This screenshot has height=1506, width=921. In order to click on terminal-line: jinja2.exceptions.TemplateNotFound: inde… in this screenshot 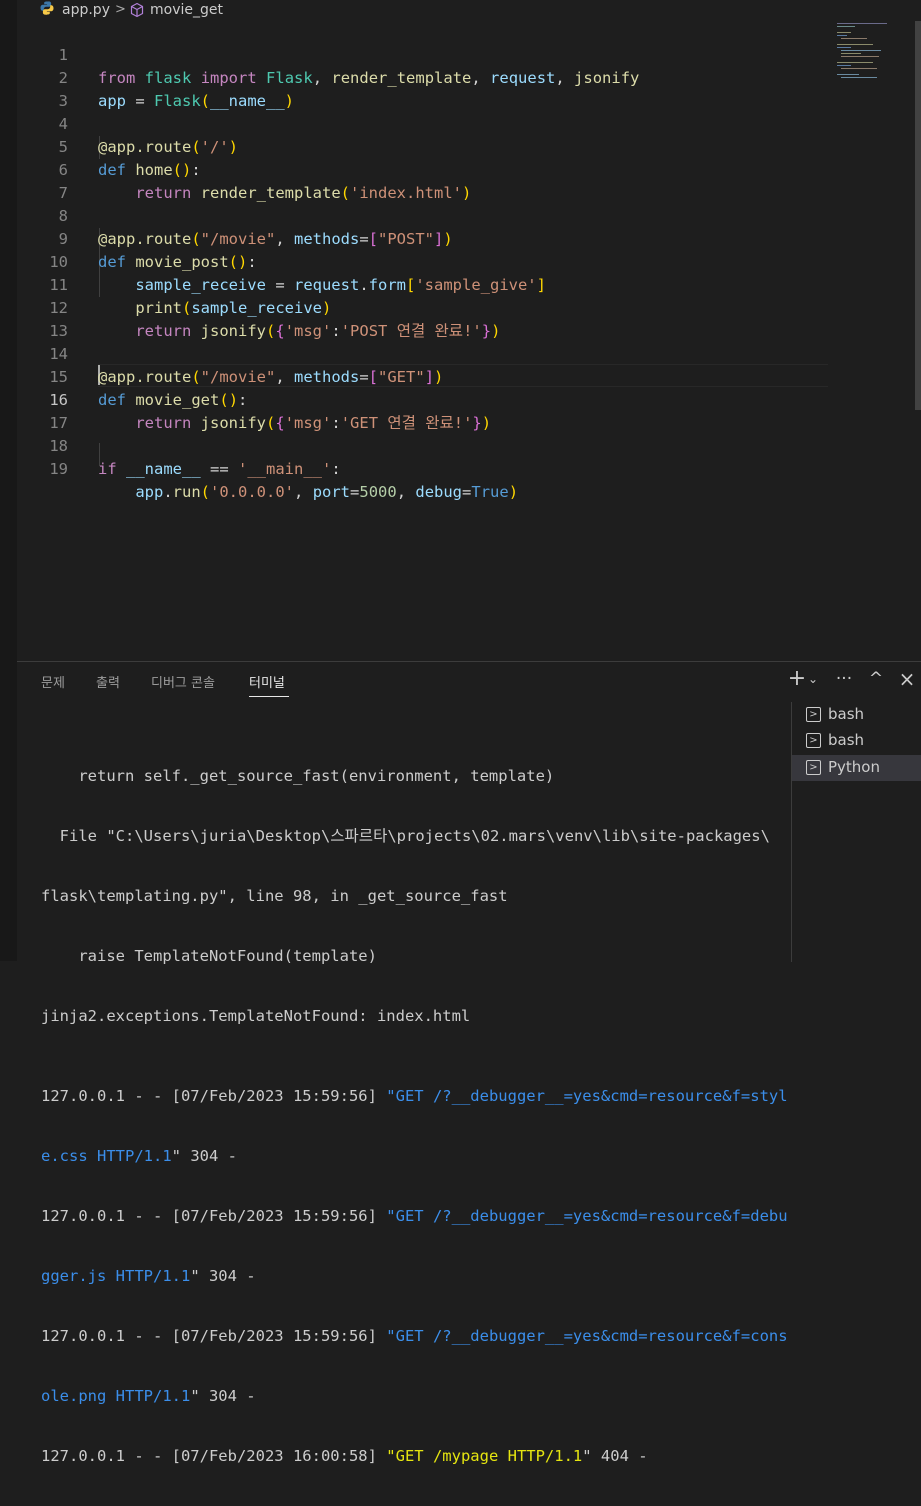, I will do `click(256, 1016)`.